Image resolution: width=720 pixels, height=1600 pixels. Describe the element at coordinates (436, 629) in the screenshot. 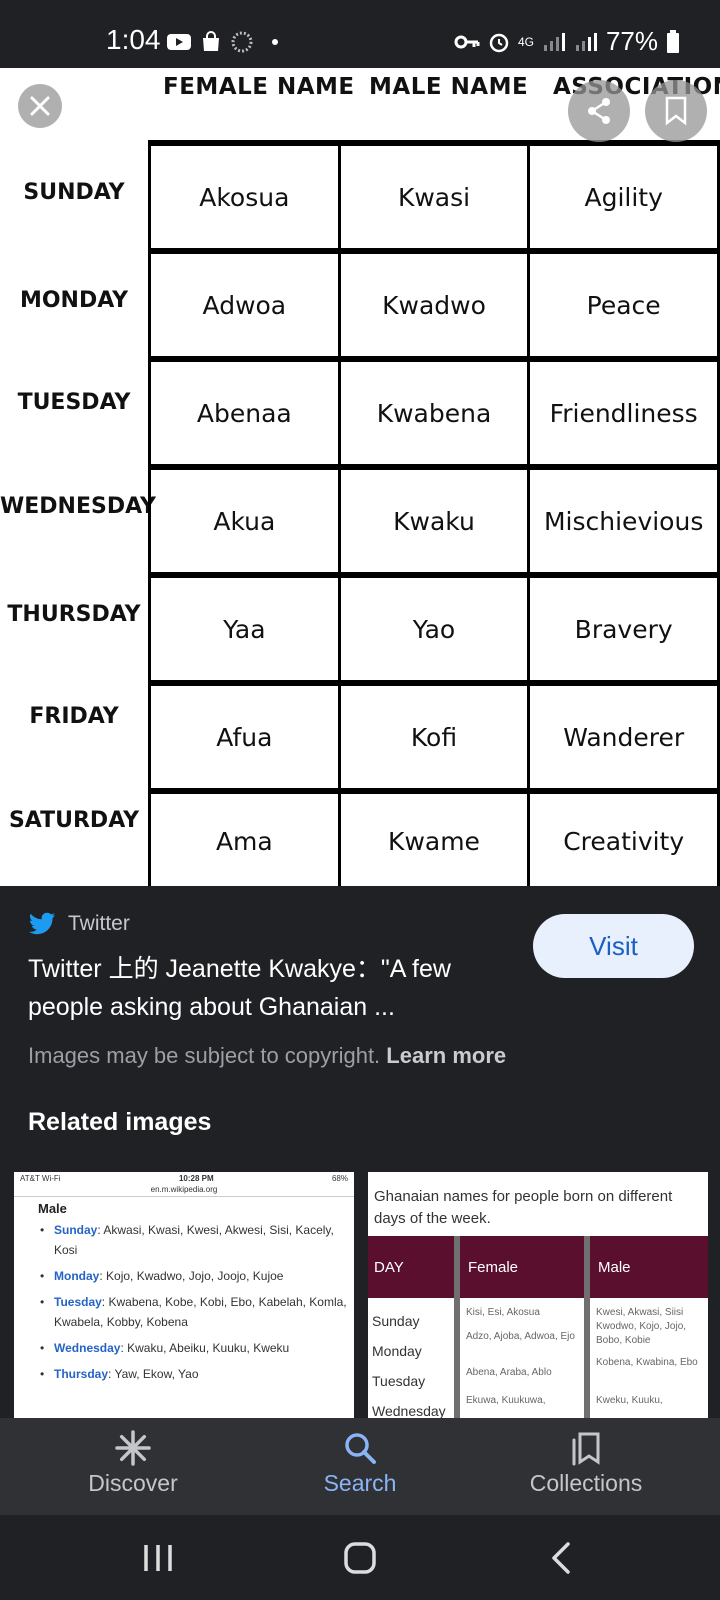

I see `male-name-cell: Yao` at that location.